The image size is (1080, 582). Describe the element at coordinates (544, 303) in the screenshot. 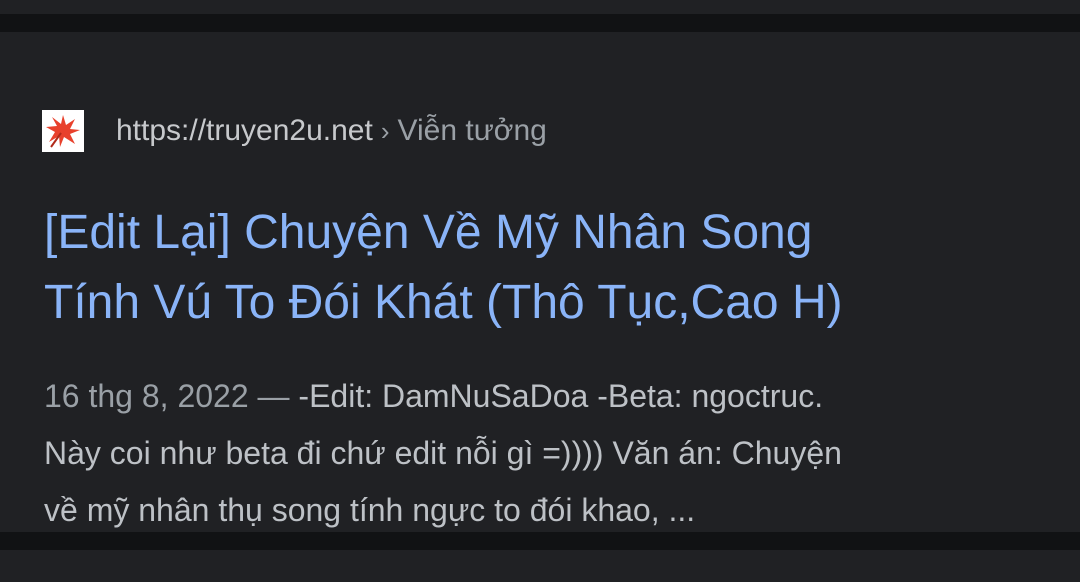

I see `result-title-line-2: Tính Vú To Đói Khát (Thô Tục,Cao H)` at that location.